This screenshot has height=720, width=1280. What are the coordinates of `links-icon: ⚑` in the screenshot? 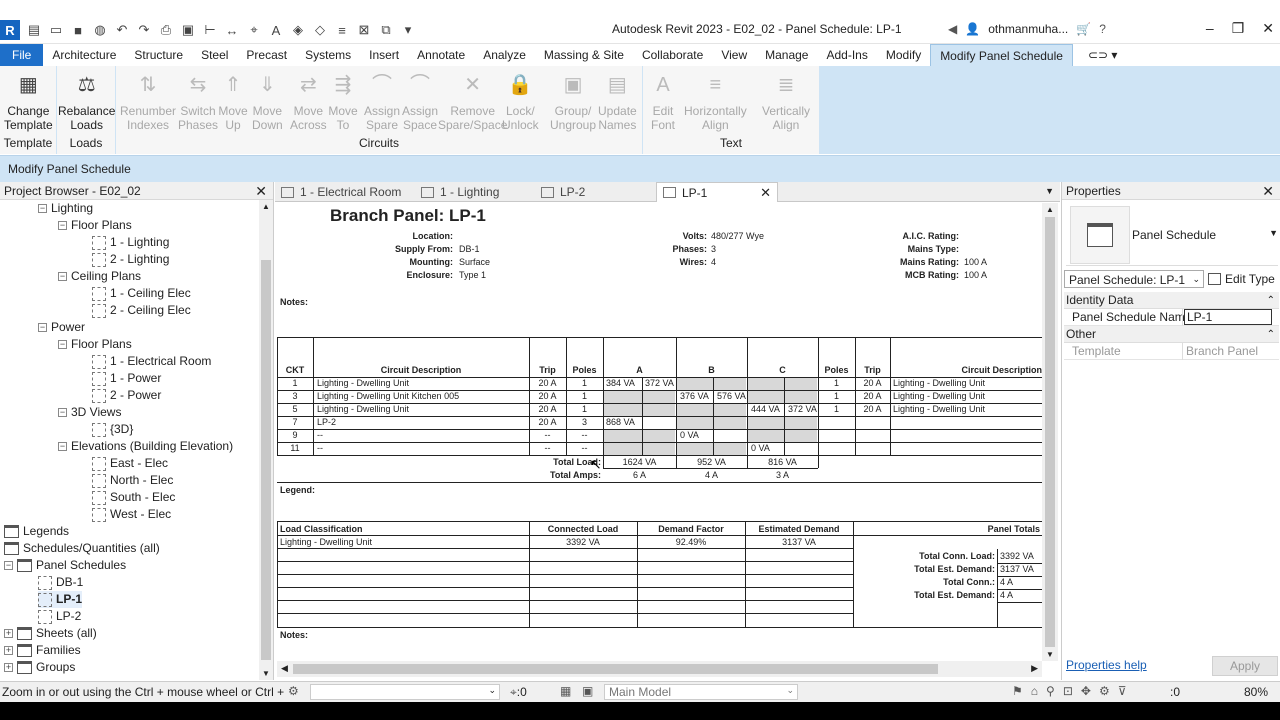 It's located at (1017, 691).